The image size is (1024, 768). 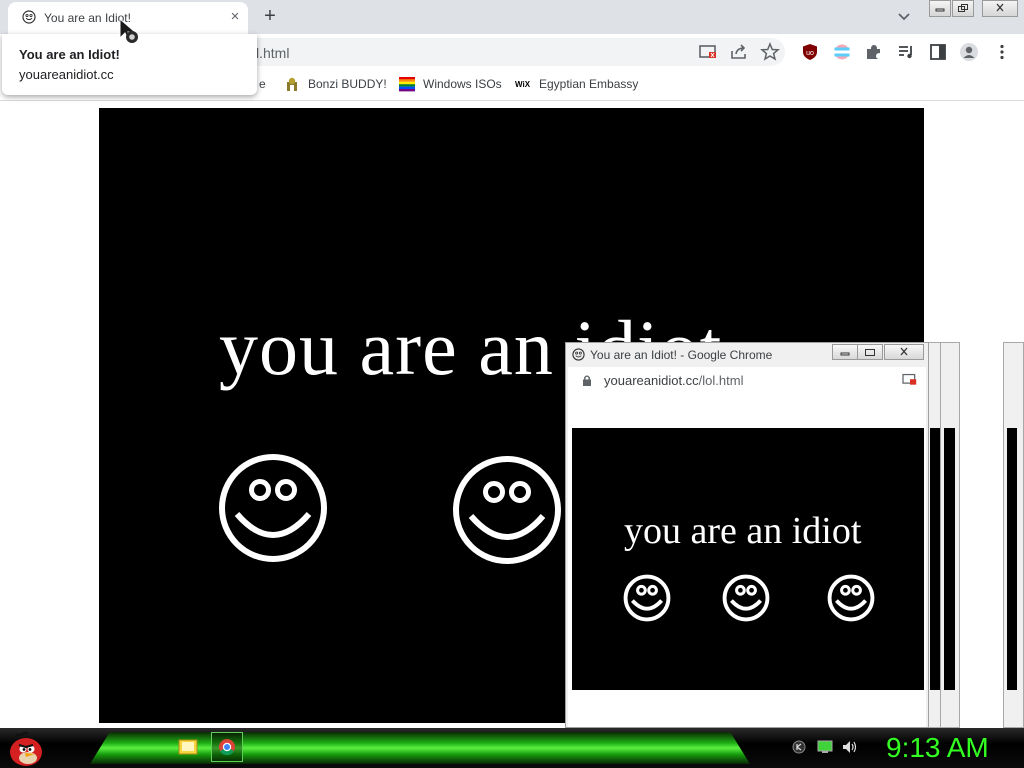 I want to click on popup-title: You are an Idiot! - Google Chrome, so click(x=681, y=355).